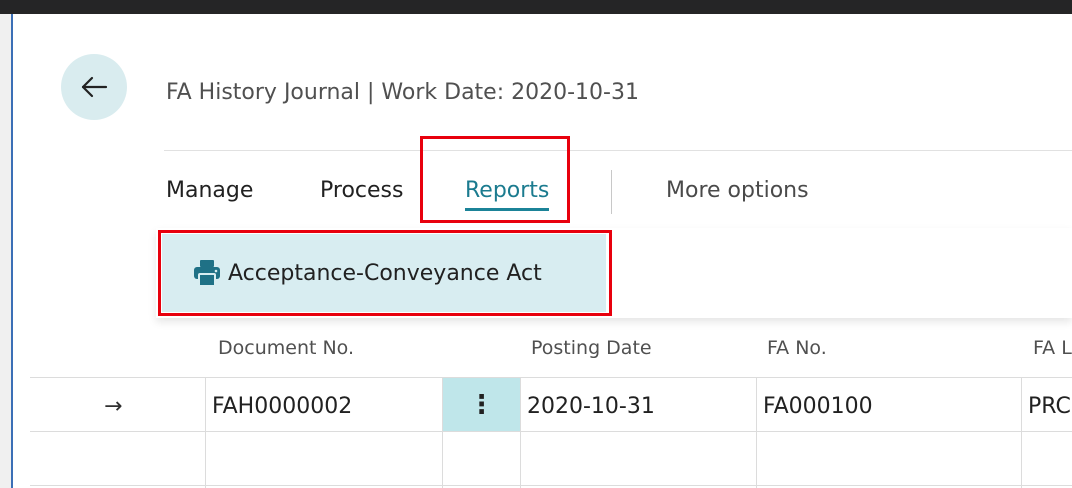 The width and height of the screenshot is (1072, 488). What do you see at coordinates (1050, 406) in the screenshot?
I see `cell-fa-location: PRC` at bounding box center [1050, 406].